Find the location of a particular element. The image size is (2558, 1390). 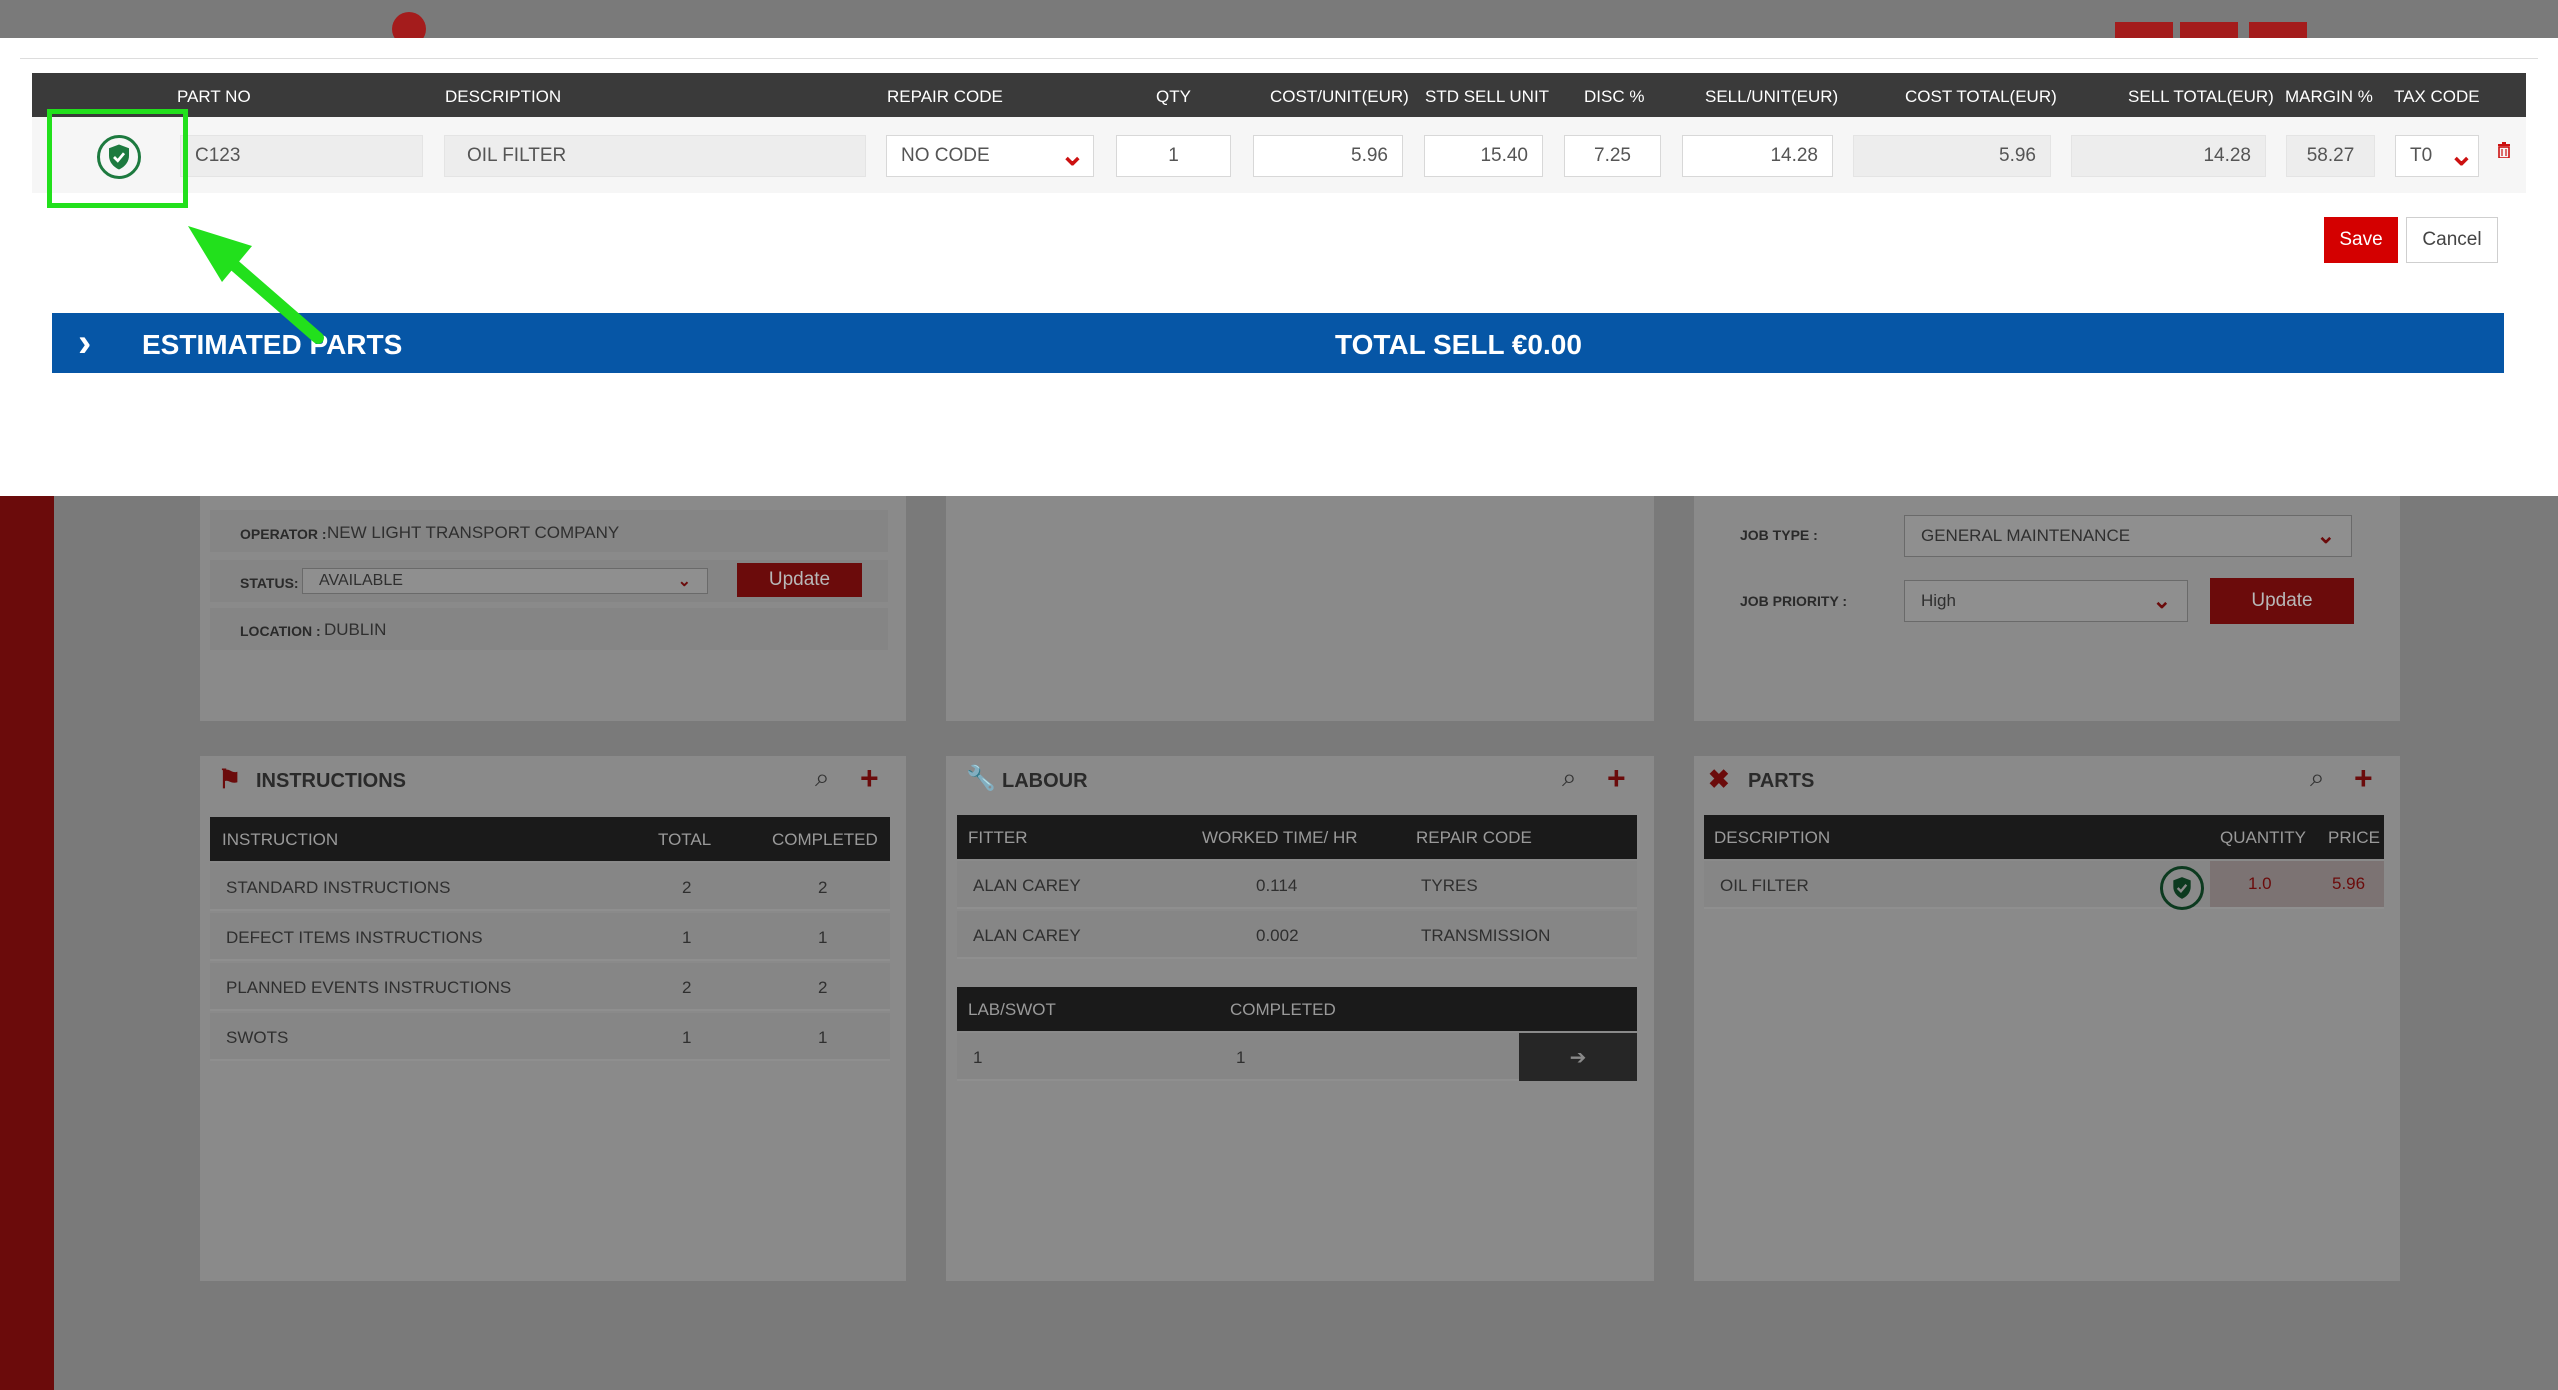

tax-code-value: T0 is located at coordinates (2421, 155).